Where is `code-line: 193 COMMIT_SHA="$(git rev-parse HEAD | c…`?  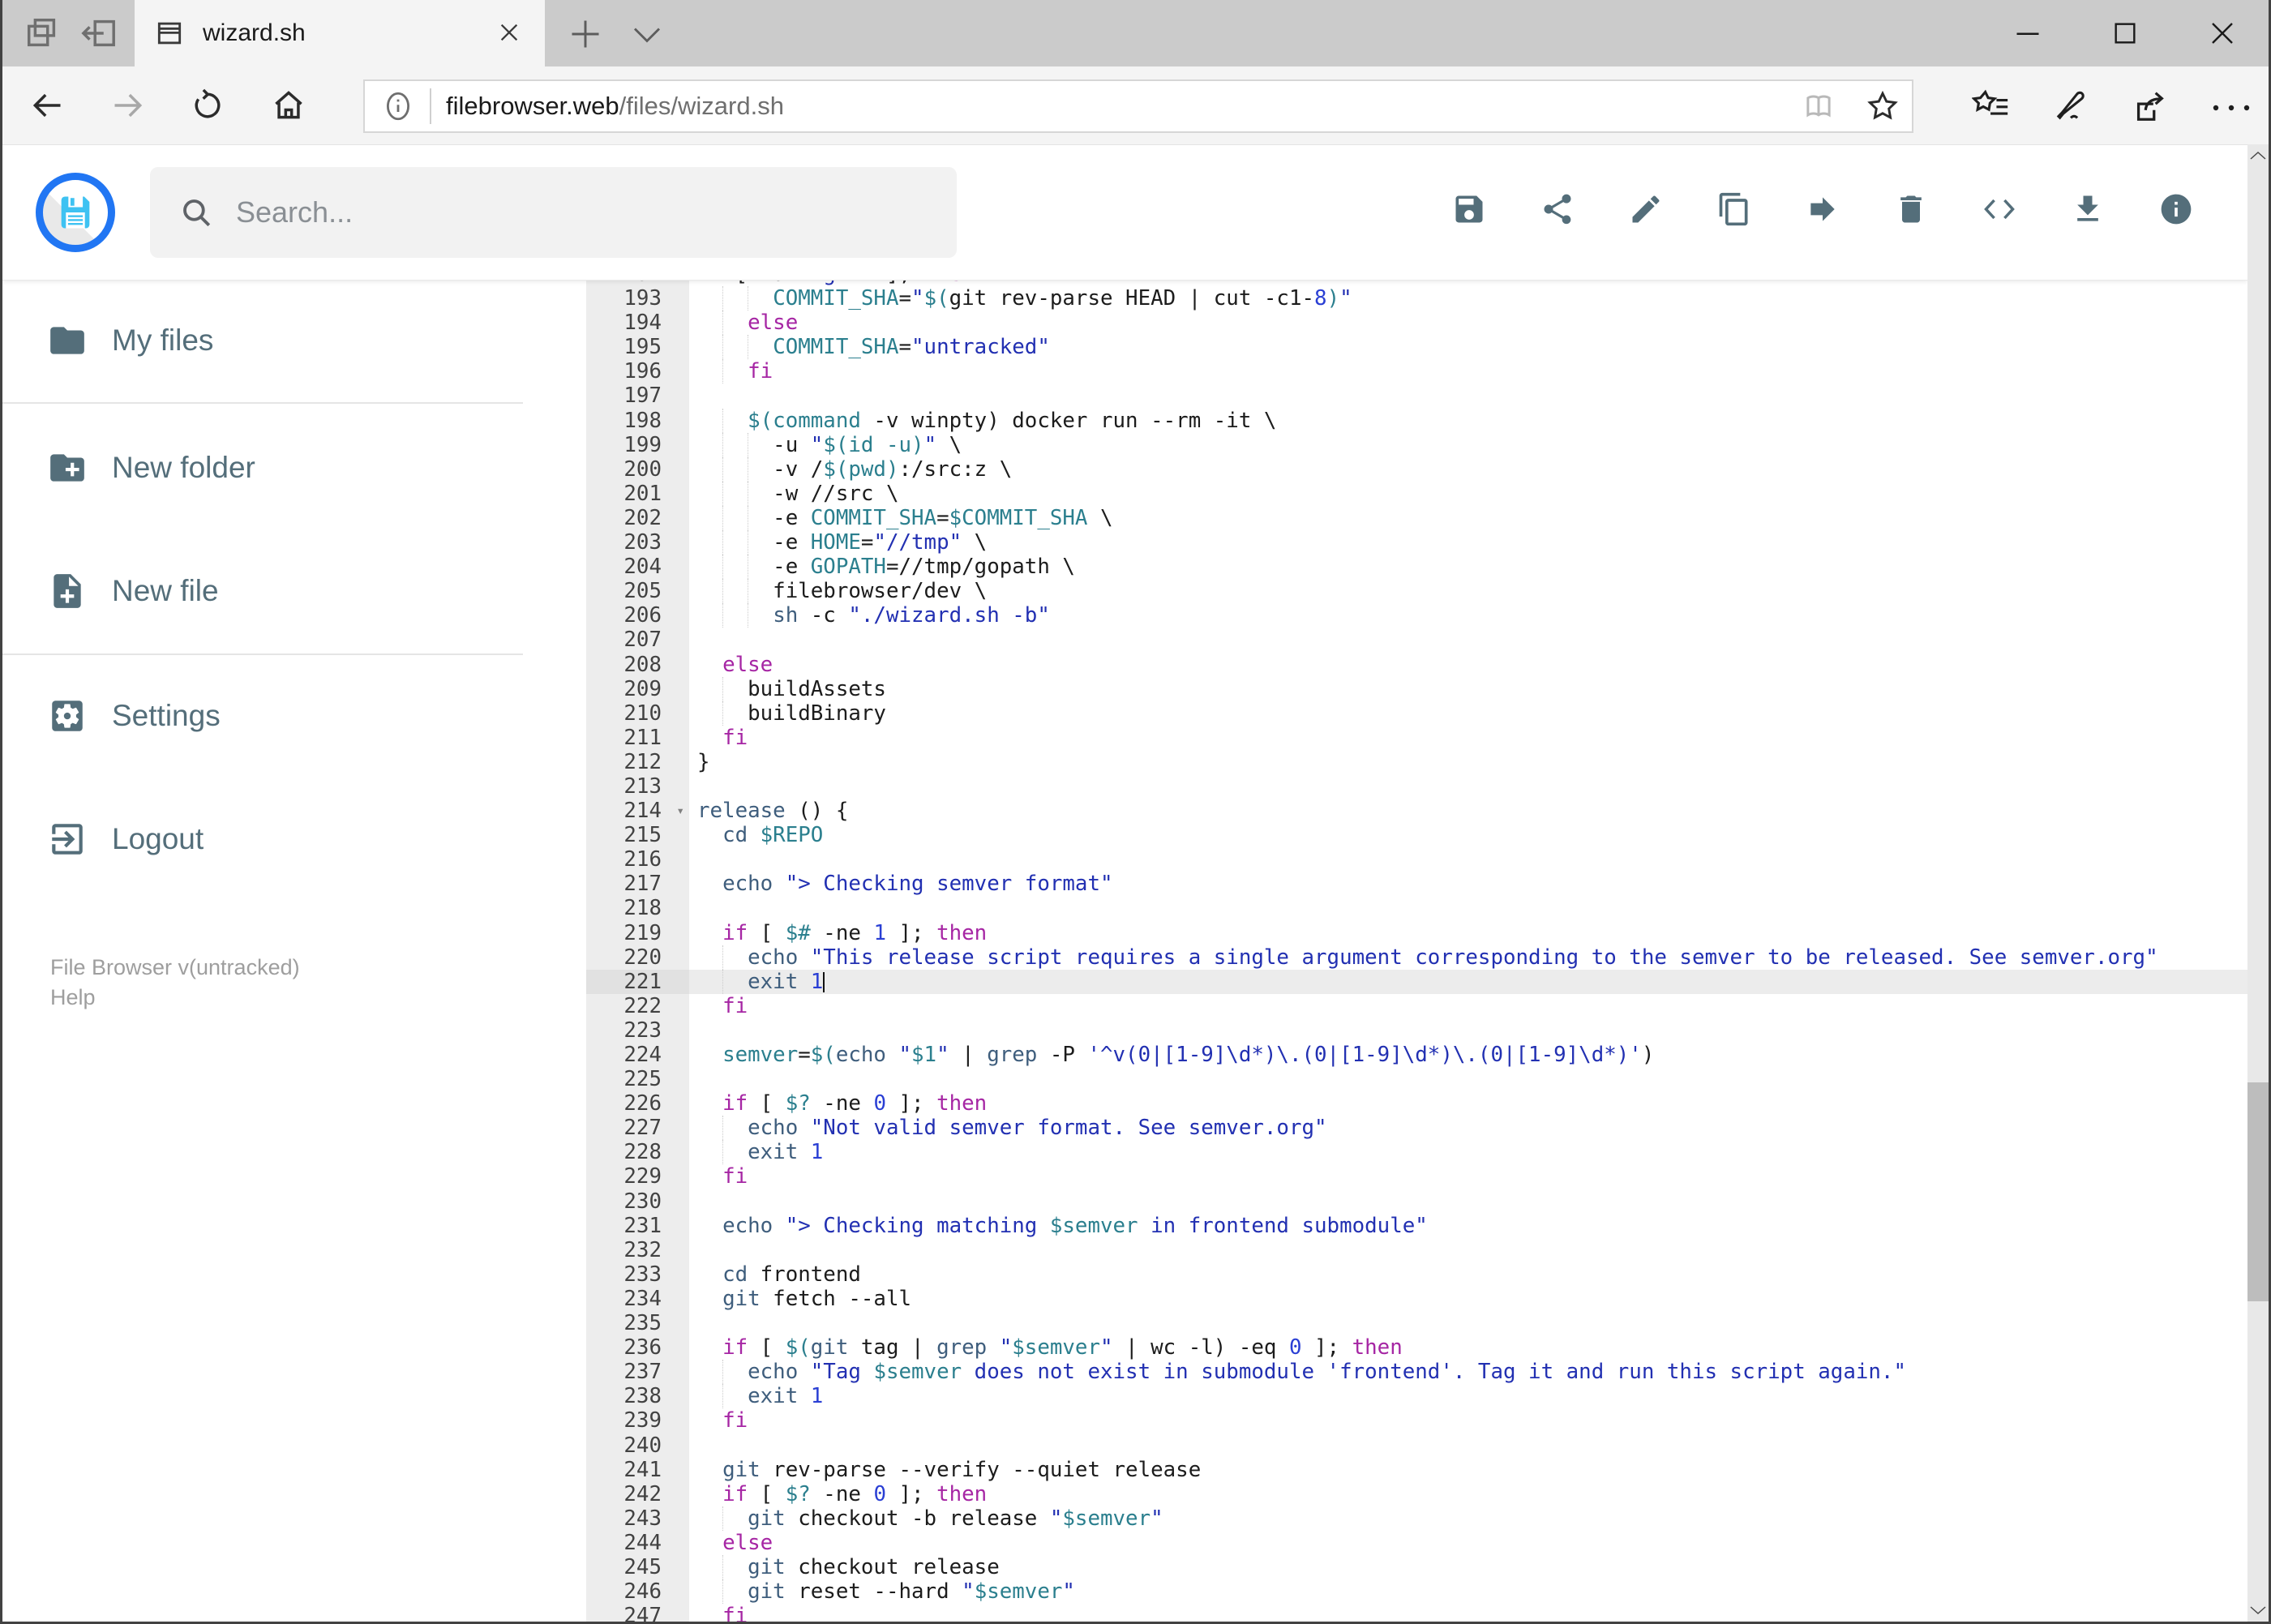 code-line: 193 COMMIT_SHA="$(git rev-parse HEAD | c… is located at coordinates (1417, 298).